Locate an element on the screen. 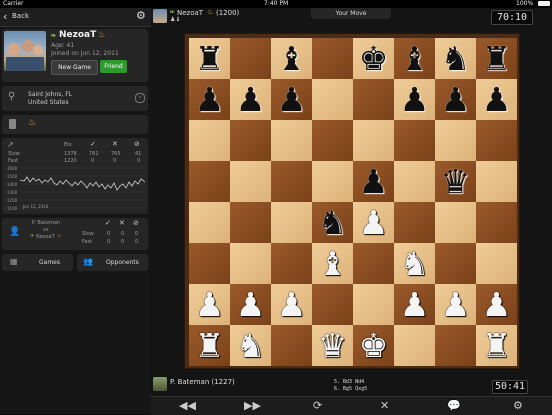 The height and width of the screenshot is (415, 552). square-a4 is located at coordinates (209, 222).